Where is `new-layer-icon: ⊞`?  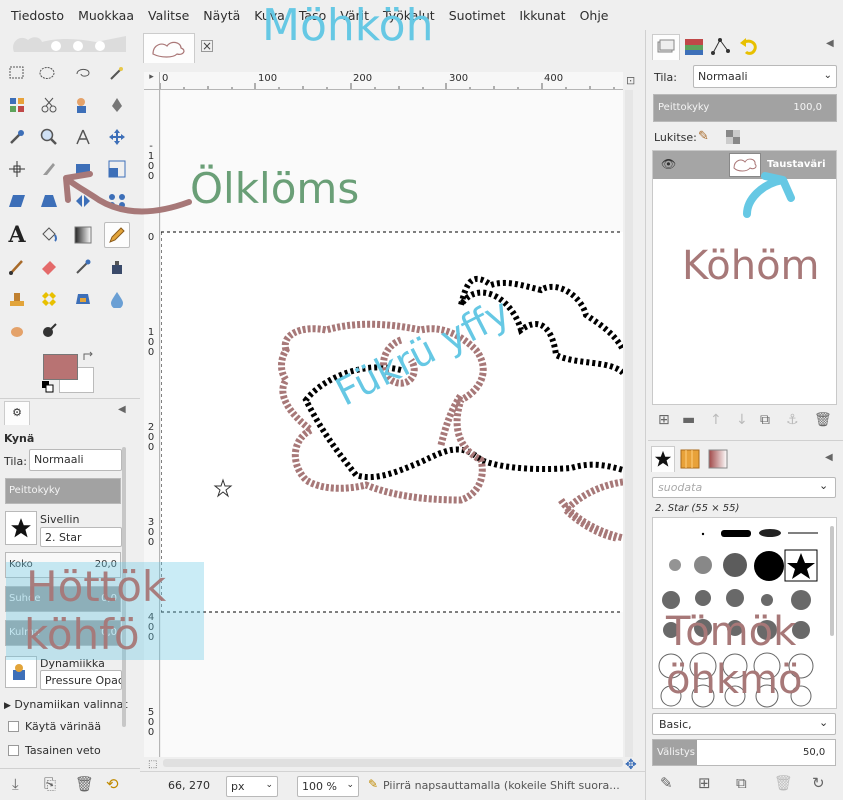
new-layer-icon: ⊞ is located at coordinates (664, 420).